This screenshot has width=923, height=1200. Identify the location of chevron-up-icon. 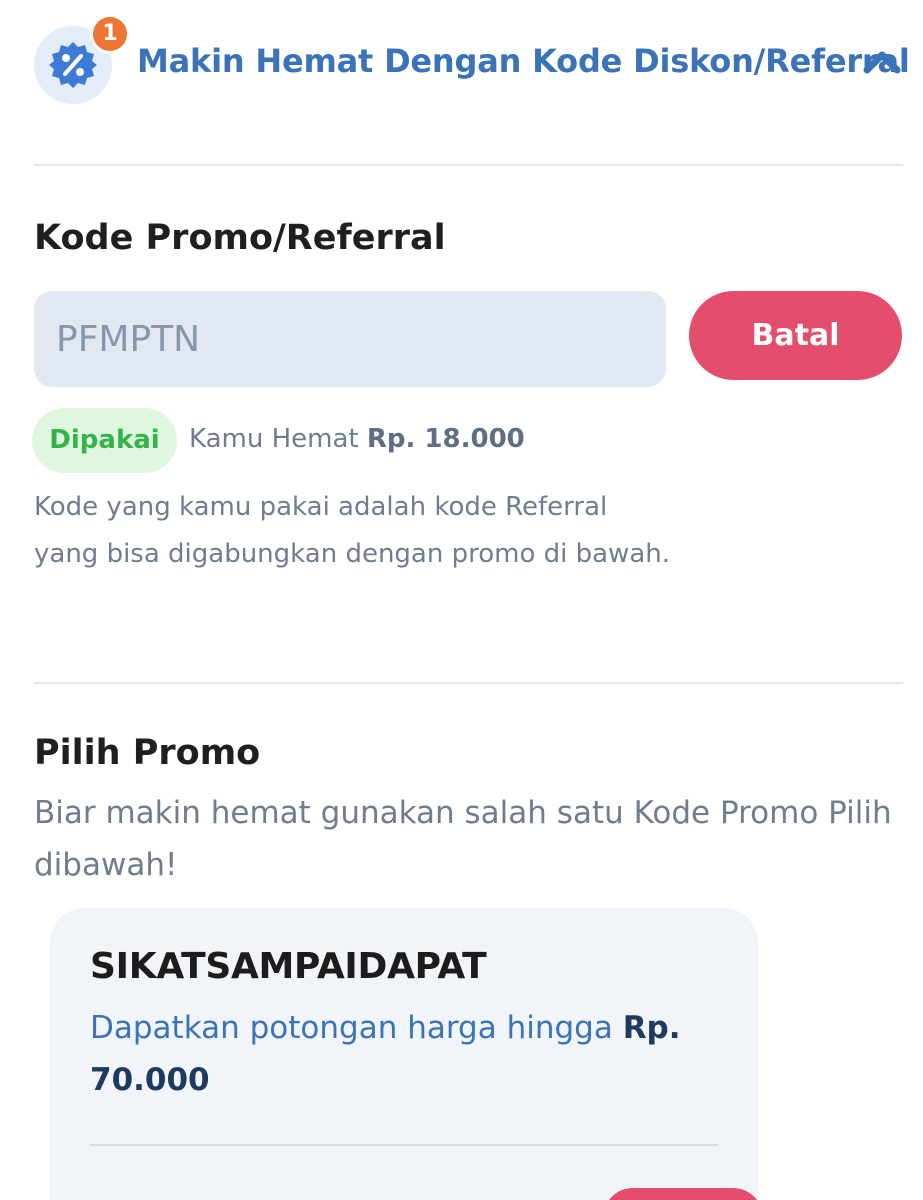
(882, 62).